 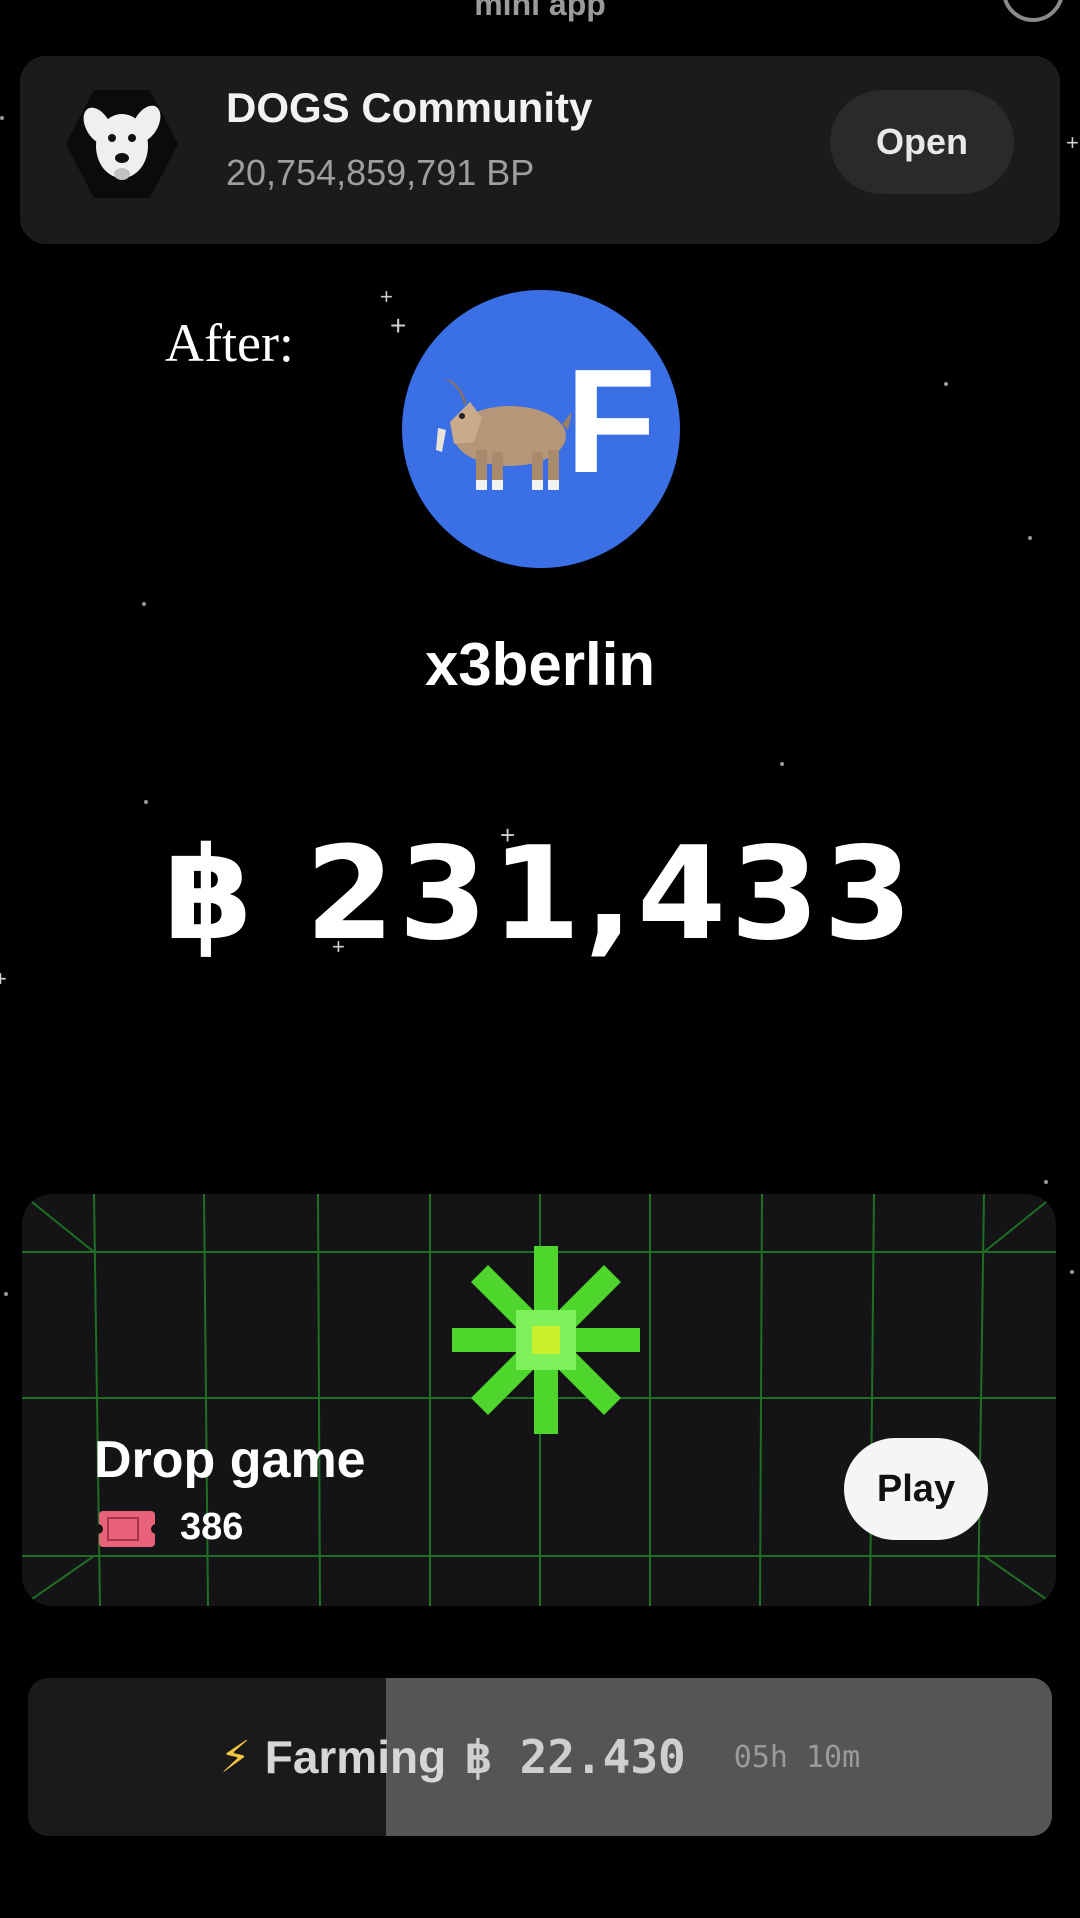 What do you see at coordinates (230, 1460) in the screenshot?
I see `drop-game-title: Drop game` at bounding box center [230, 1460].